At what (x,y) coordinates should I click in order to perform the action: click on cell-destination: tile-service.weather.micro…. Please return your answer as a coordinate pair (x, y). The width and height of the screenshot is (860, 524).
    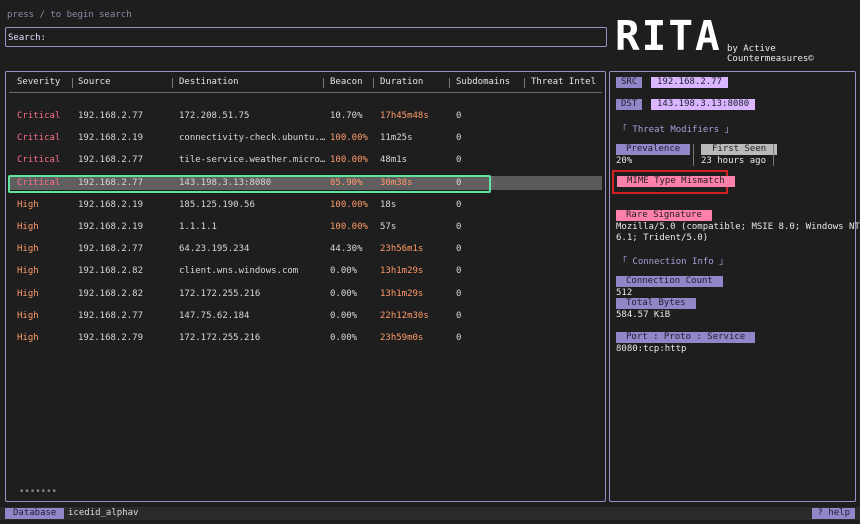
    Looking at the image, I should click on (252, 160).